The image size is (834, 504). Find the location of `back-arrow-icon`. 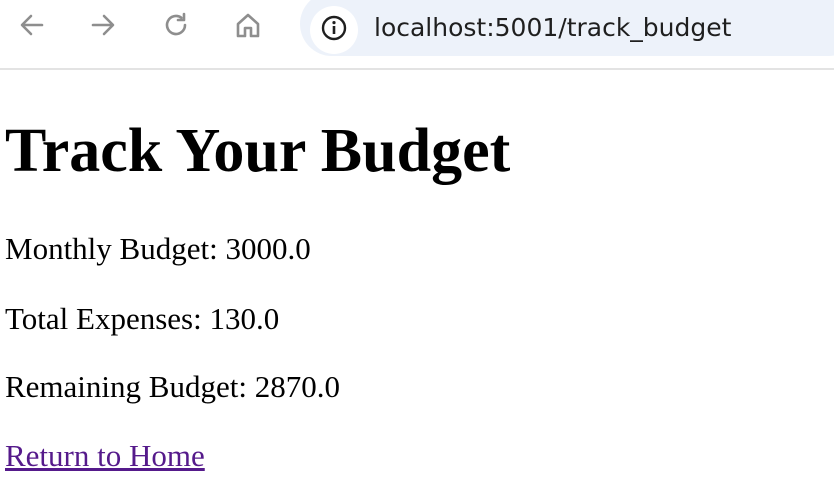

back-arrow-icon is located at coordinates (32, 25).